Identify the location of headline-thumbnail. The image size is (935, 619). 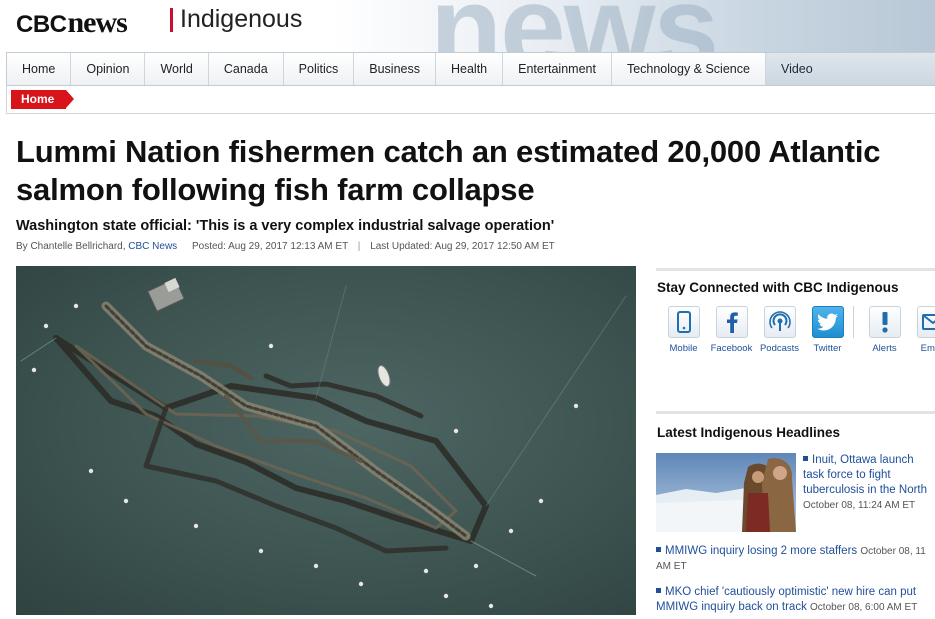
(726, 492).